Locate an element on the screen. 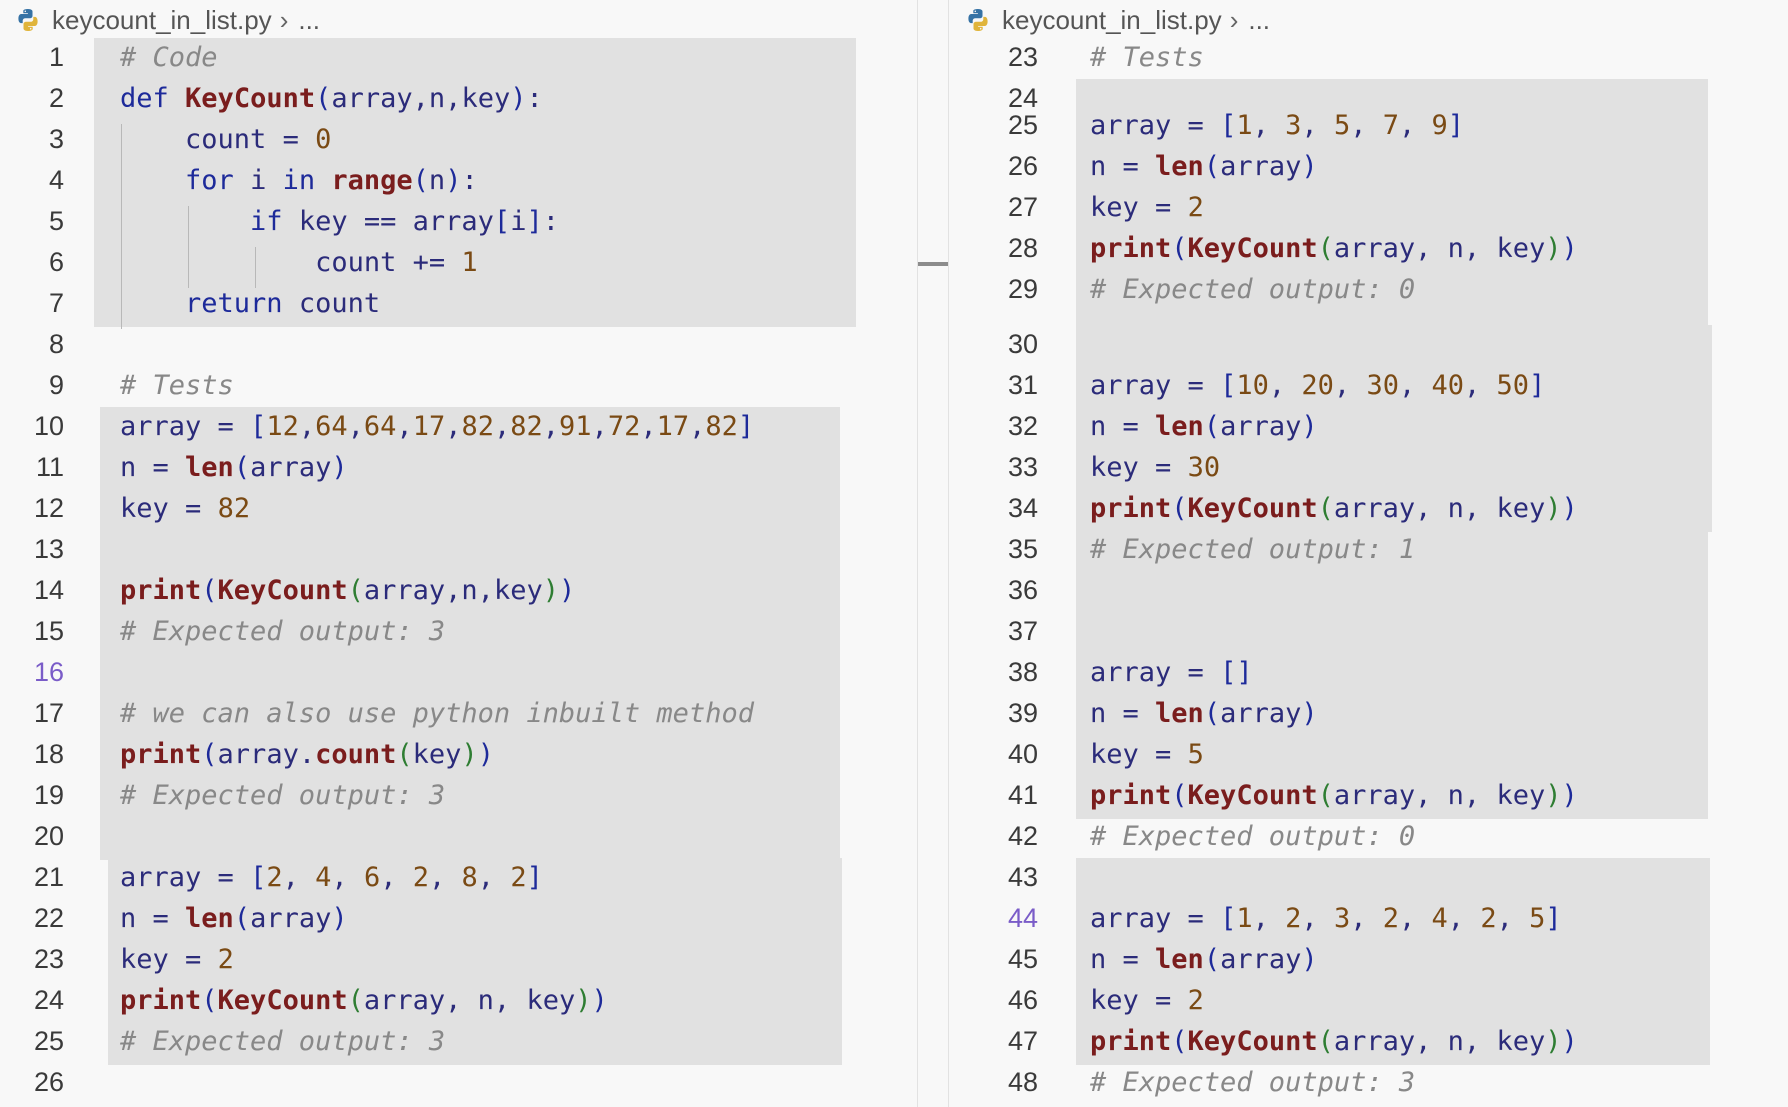 This screenshot has height=1107, width=1788. code-line: key = 5 is located at coordinates (1147, 754).